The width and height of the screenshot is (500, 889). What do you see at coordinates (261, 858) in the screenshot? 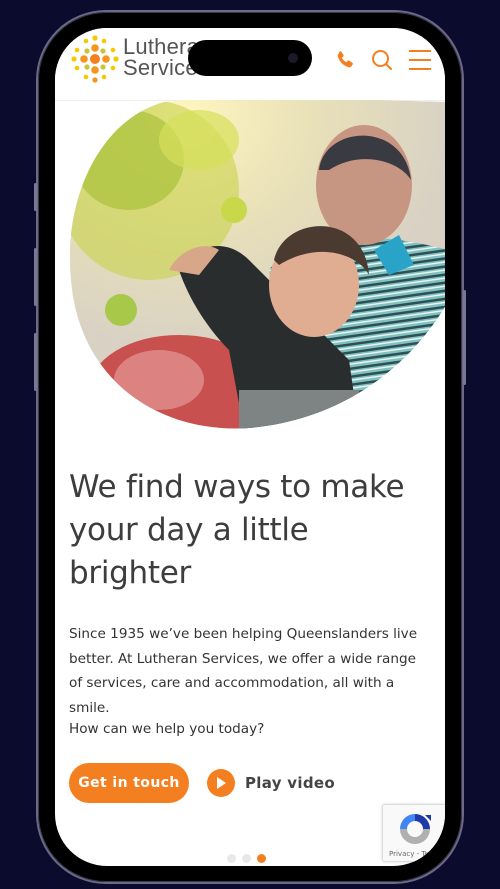
I see `carousel-dot-active` at bounding box center [261, 858].